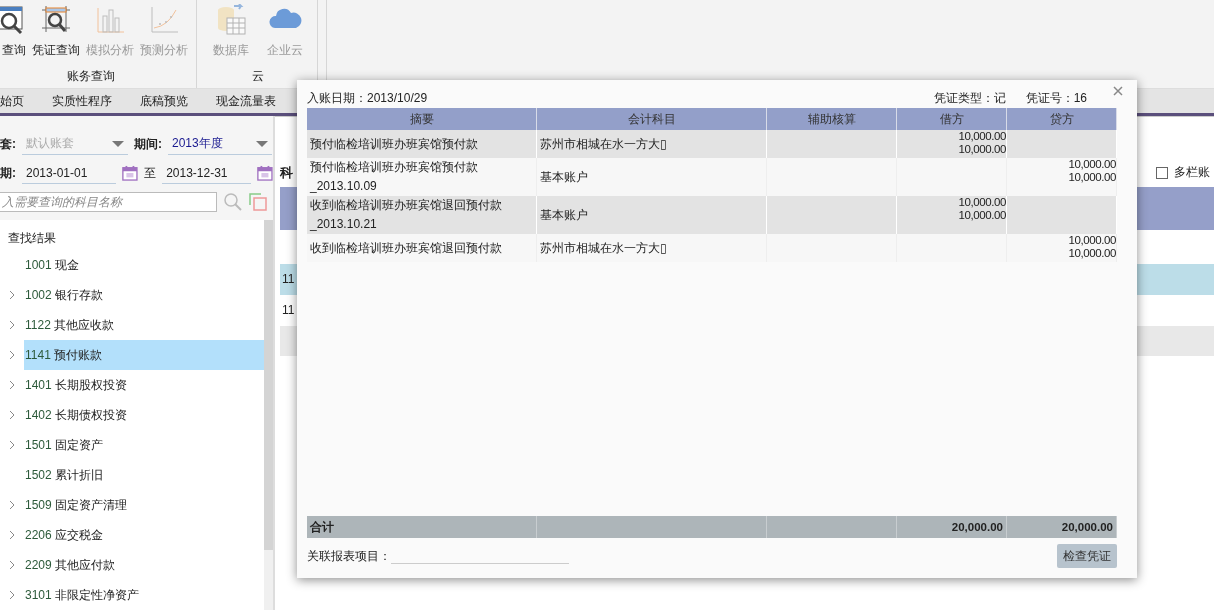 The image size is (1214, 610). What do you see at coordinates (422, 119) in the screenshot?
I see `column-header: 摘要` at bounding box center [422, 119].